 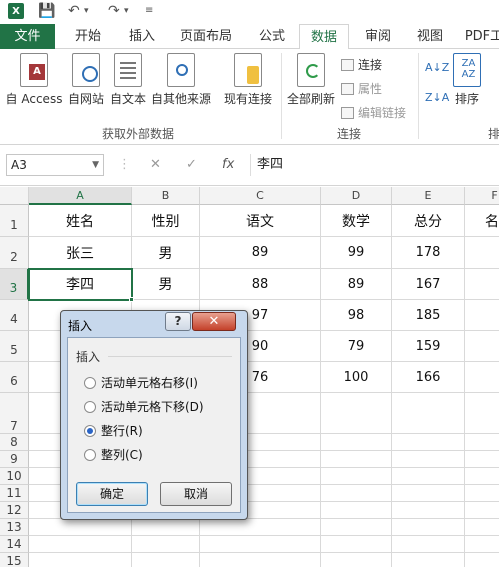 I want to click on row-header: 12, so click(x=14, y=510).